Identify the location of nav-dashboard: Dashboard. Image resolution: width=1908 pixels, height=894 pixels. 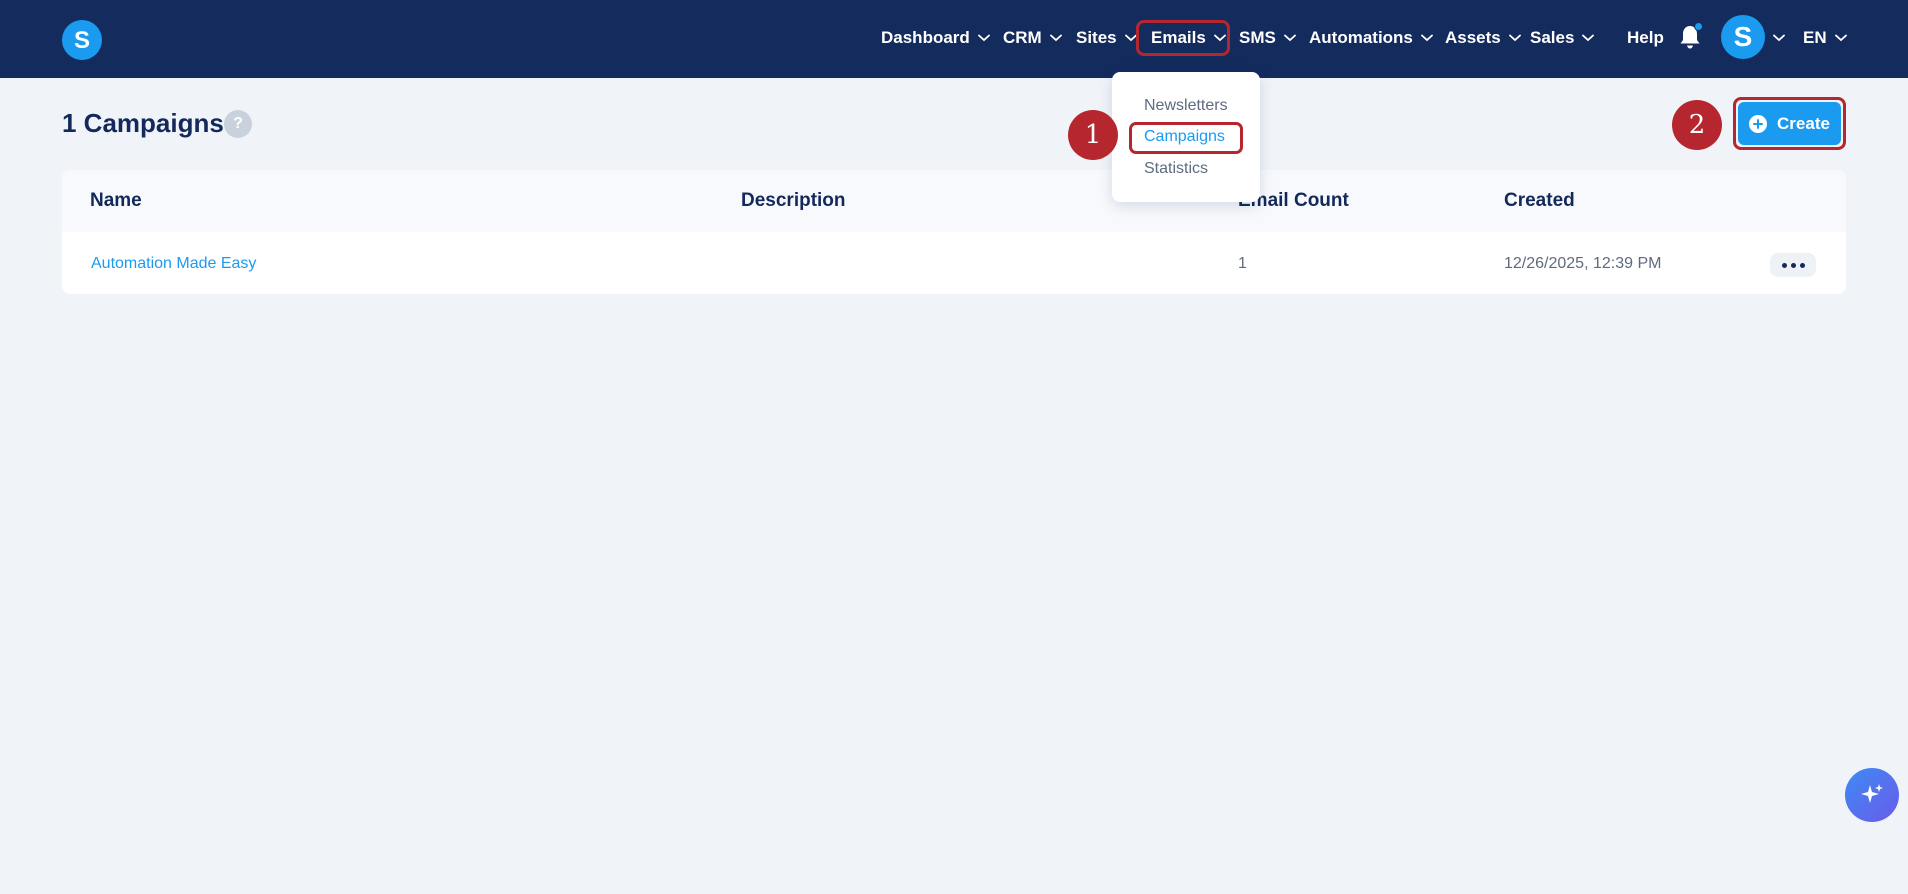
(935, 38).